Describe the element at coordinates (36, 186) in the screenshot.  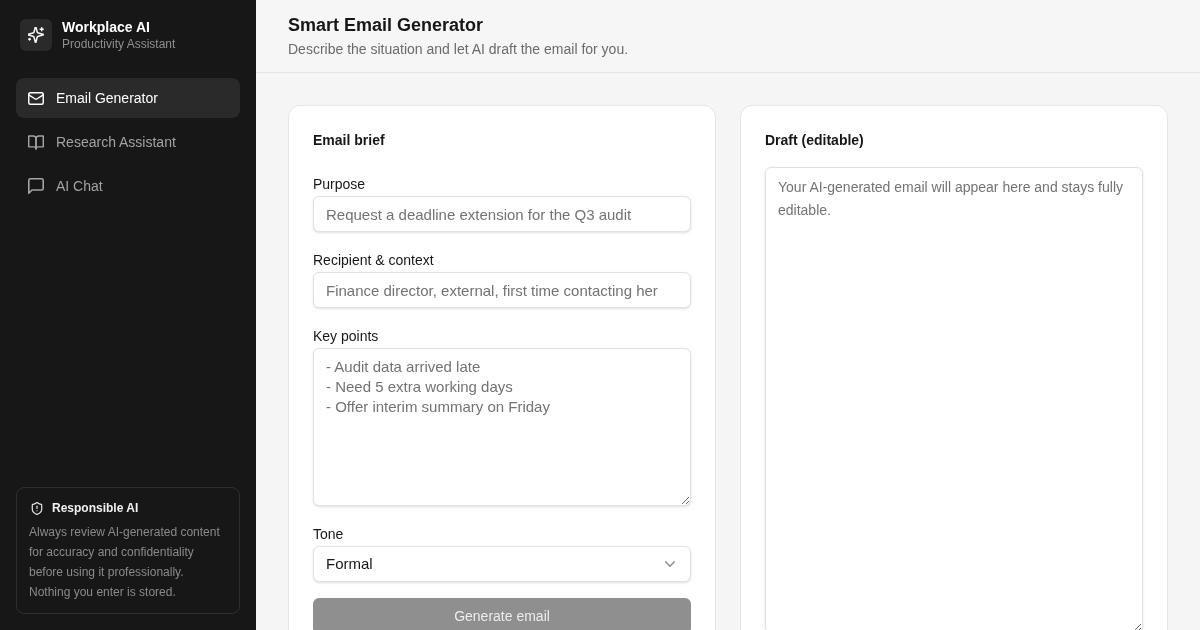
I see `chat-icon` at that location.